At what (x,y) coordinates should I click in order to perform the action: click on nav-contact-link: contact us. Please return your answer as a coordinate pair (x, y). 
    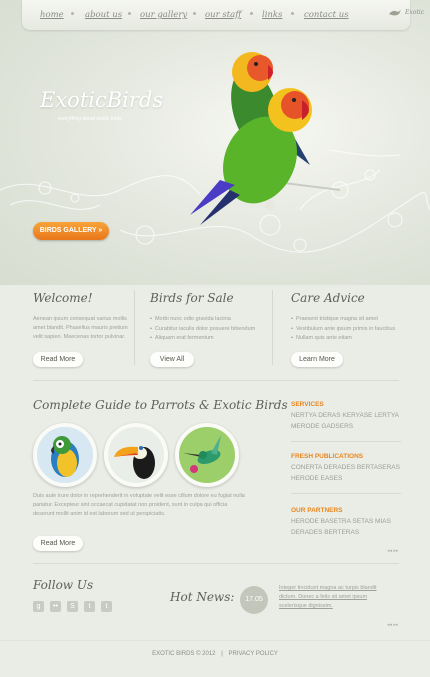
    Looking at the image, I should click on (326, 15).